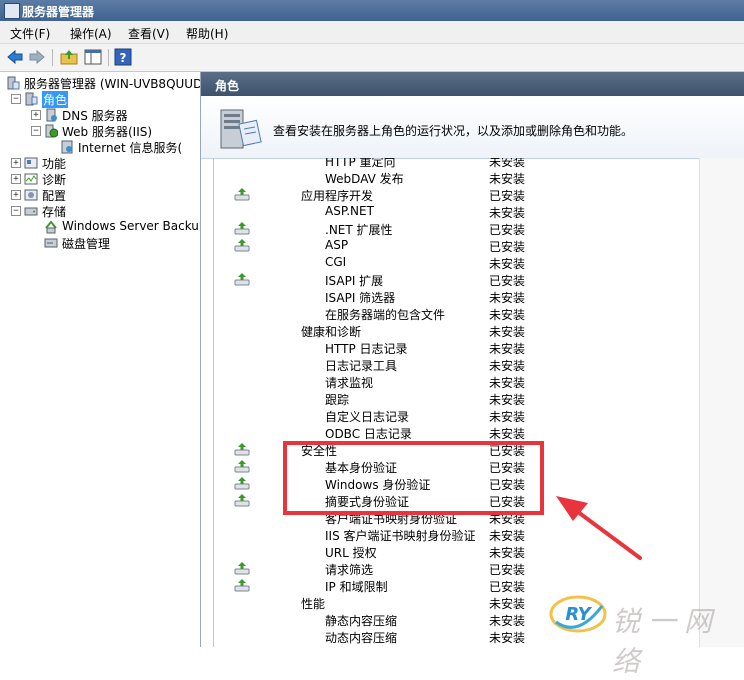 This screenshot has width=744, height=680. Describe the element at coordinates (207, 33) in the screenshot. I see `menu-help: 帮助(H)` at that location.